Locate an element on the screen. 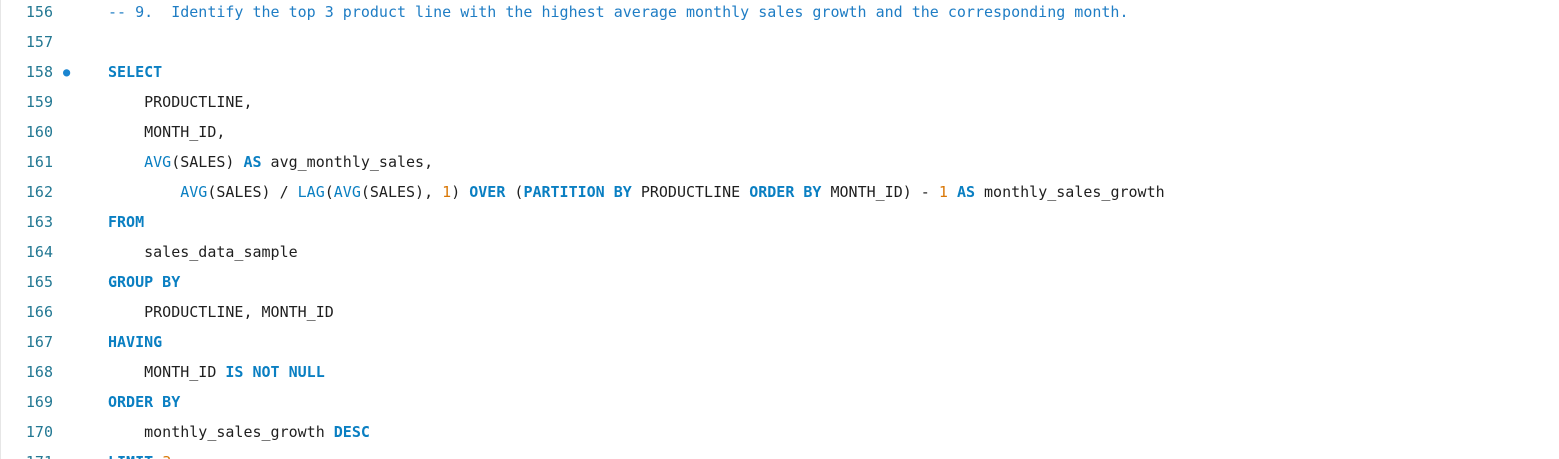 This screenshot has height=459, width=1559. sql-text: PRODUCTLINE, MONTH_ID is located at coordinates (239, 312).